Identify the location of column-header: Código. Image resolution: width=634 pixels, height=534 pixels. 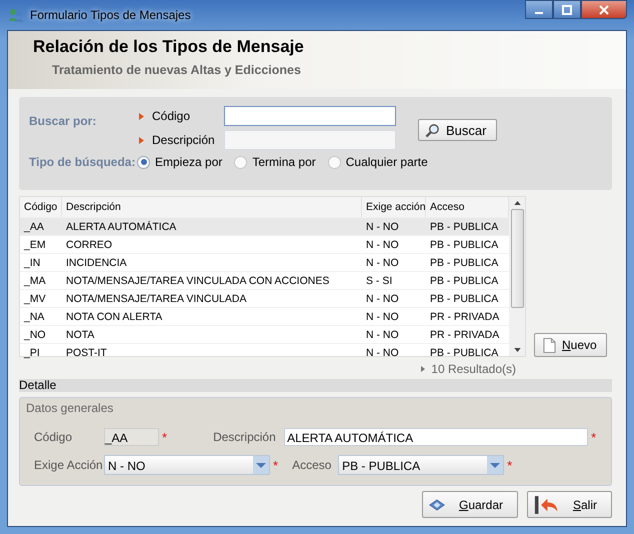
(41, 207).